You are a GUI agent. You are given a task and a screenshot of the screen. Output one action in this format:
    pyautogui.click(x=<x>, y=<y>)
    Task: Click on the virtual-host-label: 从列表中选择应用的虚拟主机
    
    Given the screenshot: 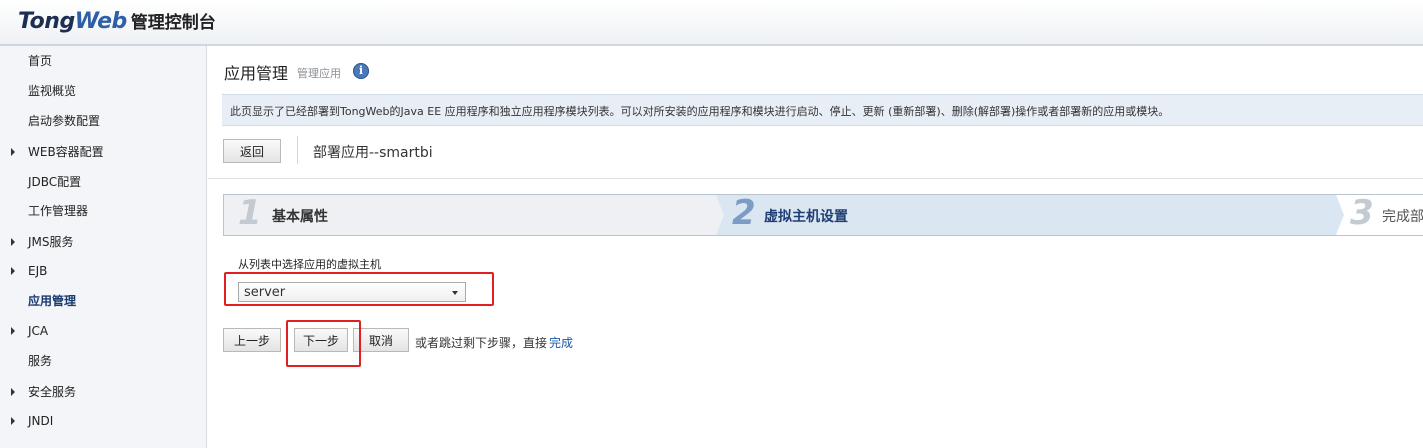 What is the action you would take?
    pyautogui.click(x=309, y=264)
    